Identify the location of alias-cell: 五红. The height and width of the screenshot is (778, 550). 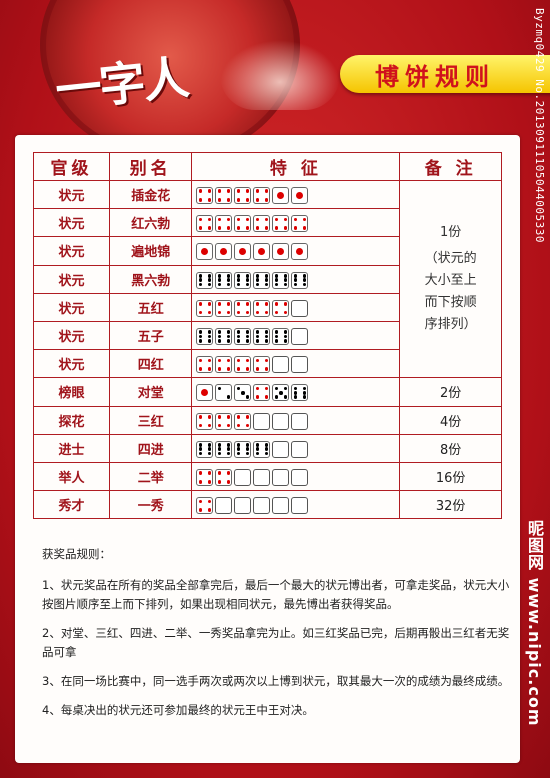
(150, 307).